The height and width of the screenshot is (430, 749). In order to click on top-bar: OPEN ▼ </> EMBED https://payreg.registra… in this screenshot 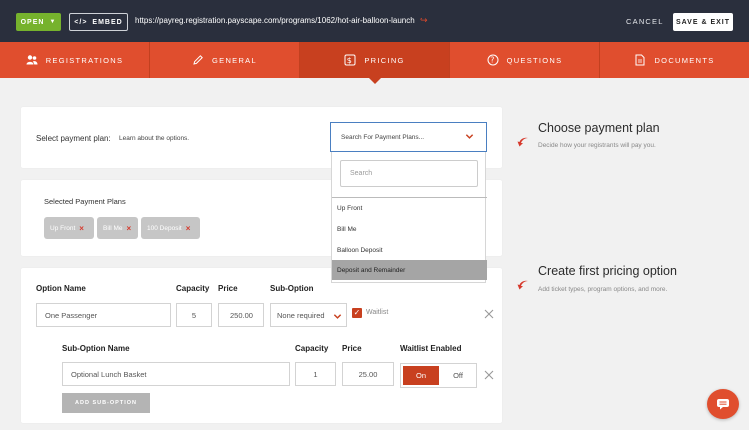, I will do `click(374, 21)`.